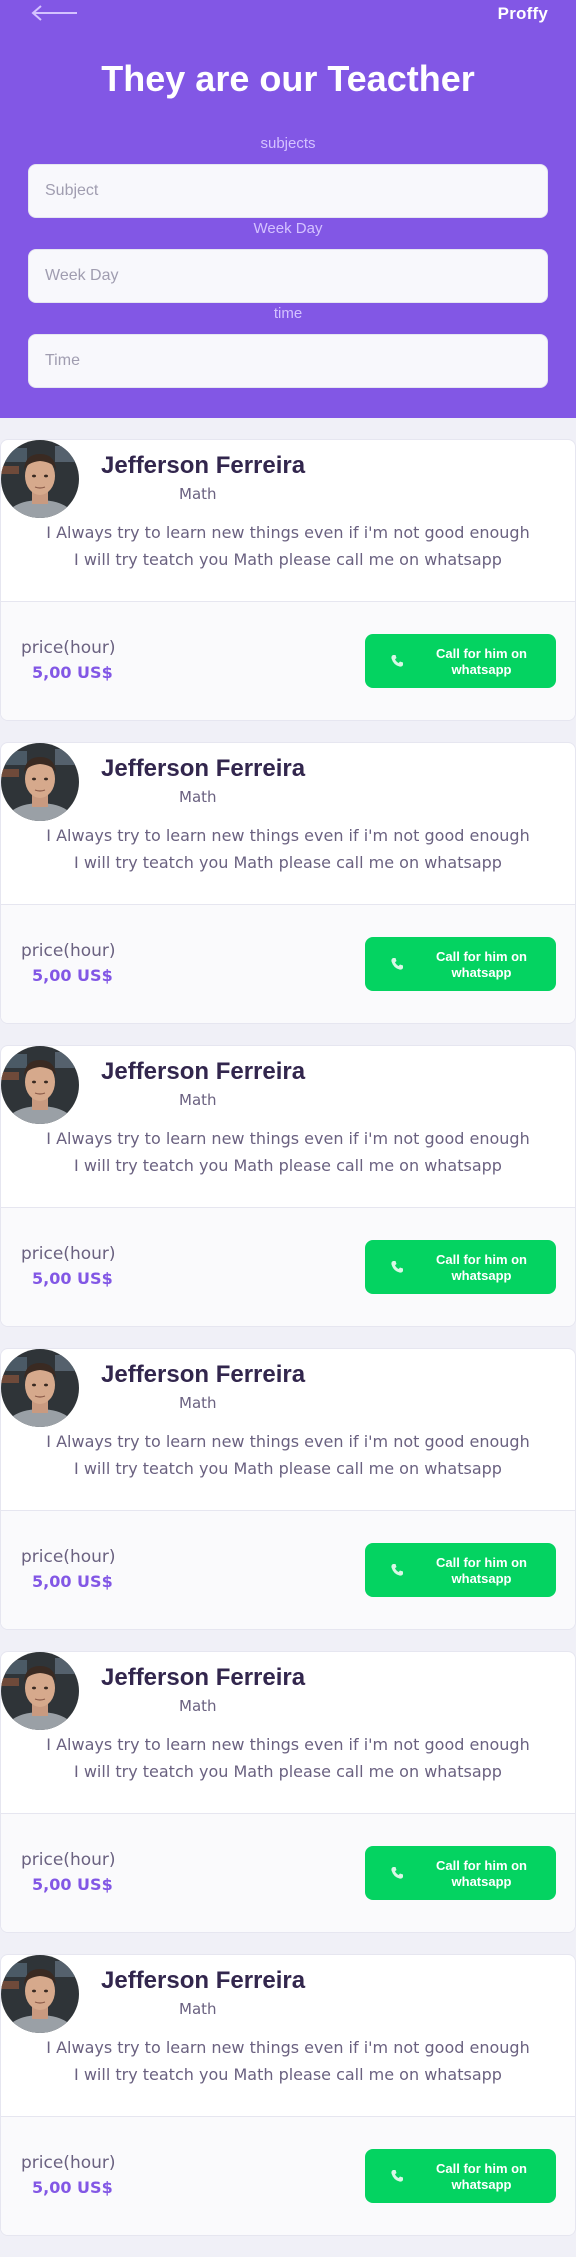 The image size is (576, 2257). Describe the element at coordinates (522, 13) in the screenshot. I see `logo: Proffy` at that location.